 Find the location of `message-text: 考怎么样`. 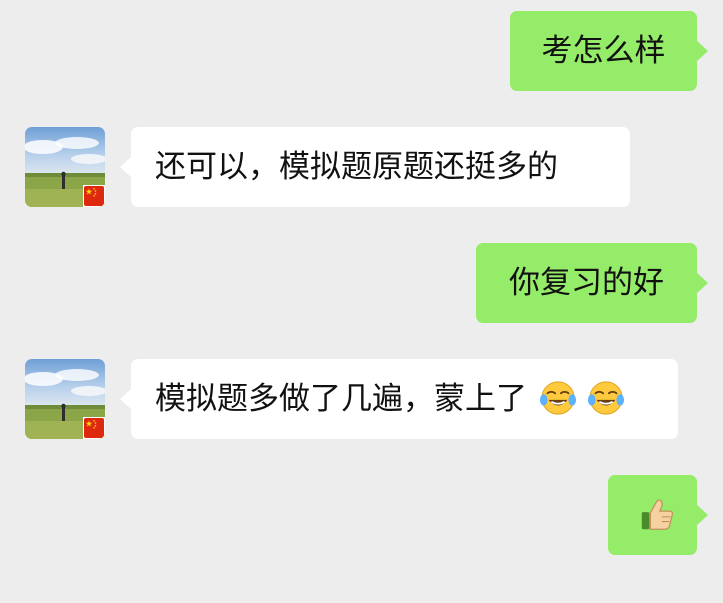

message-text: 考怎么样 is located at coordinates (603, 51).